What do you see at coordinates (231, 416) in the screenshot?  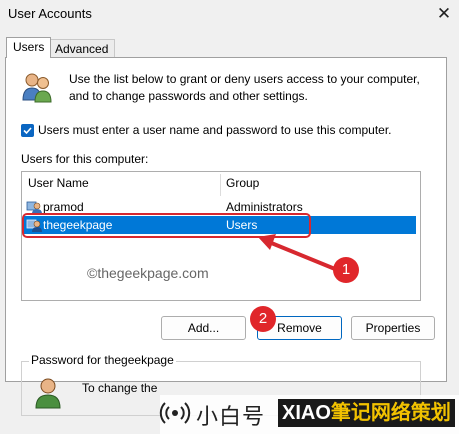 I see `bottom-watermark-text: 小白号` at bounding box center [231, 416].